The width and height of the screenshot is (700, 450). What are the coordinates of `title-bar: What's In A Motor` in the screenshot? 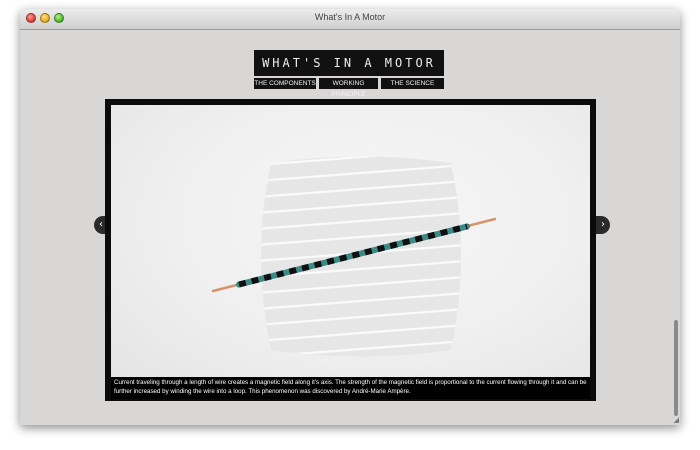 It's located at (350, 19).